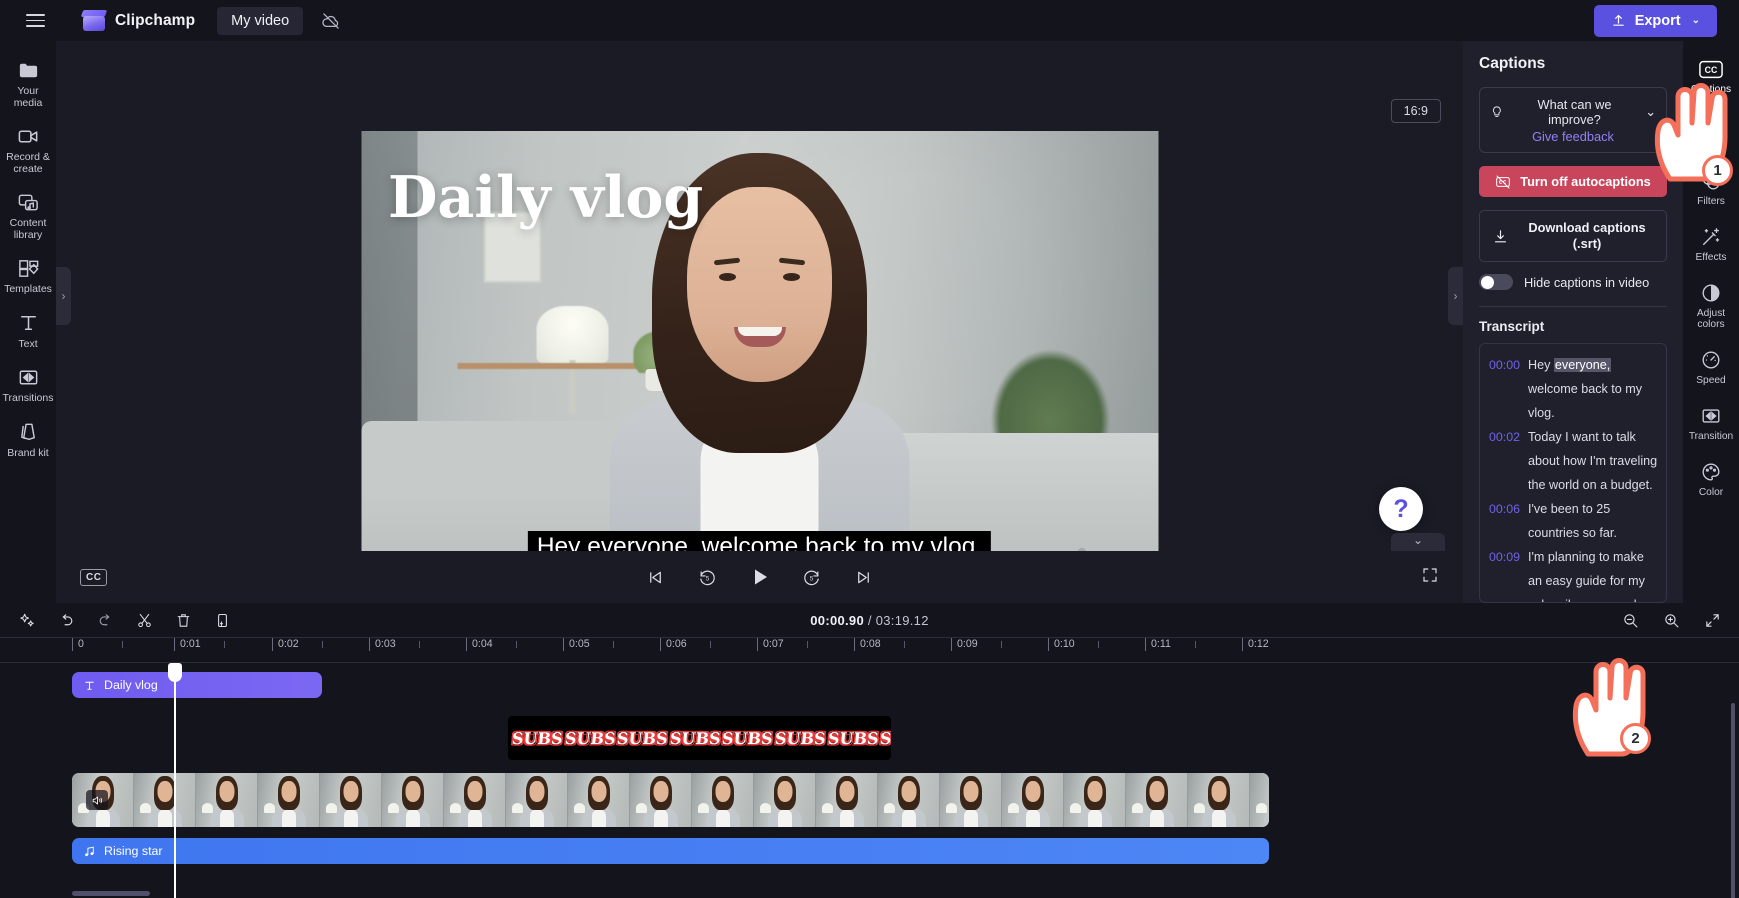  I want to click on feedback-question: What can we improve?, so click(1574, 112).